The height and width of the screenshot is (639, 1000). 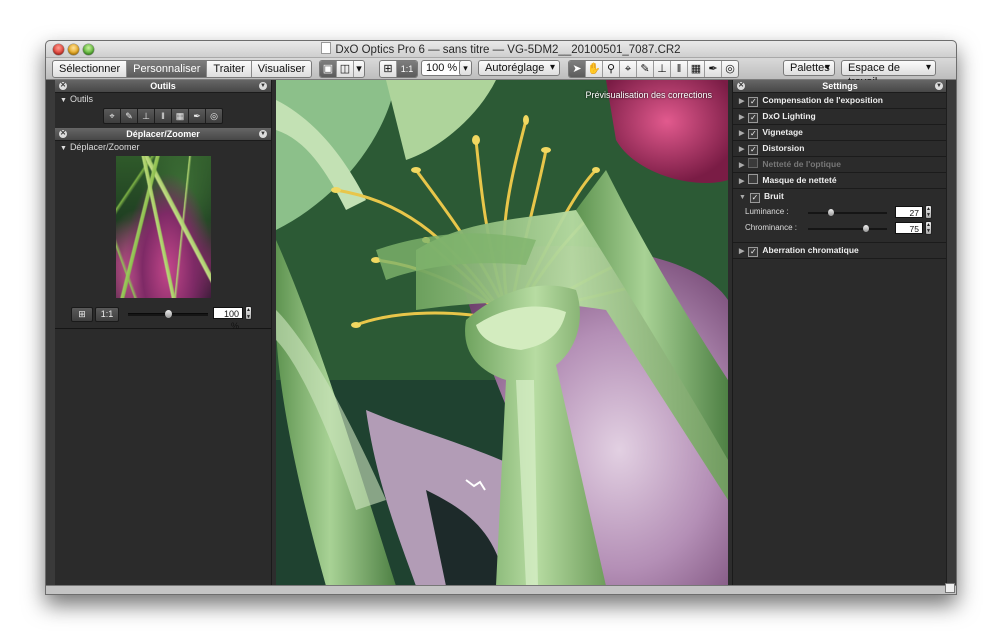 I want to click on document-icon, so click(x=326, y=48).